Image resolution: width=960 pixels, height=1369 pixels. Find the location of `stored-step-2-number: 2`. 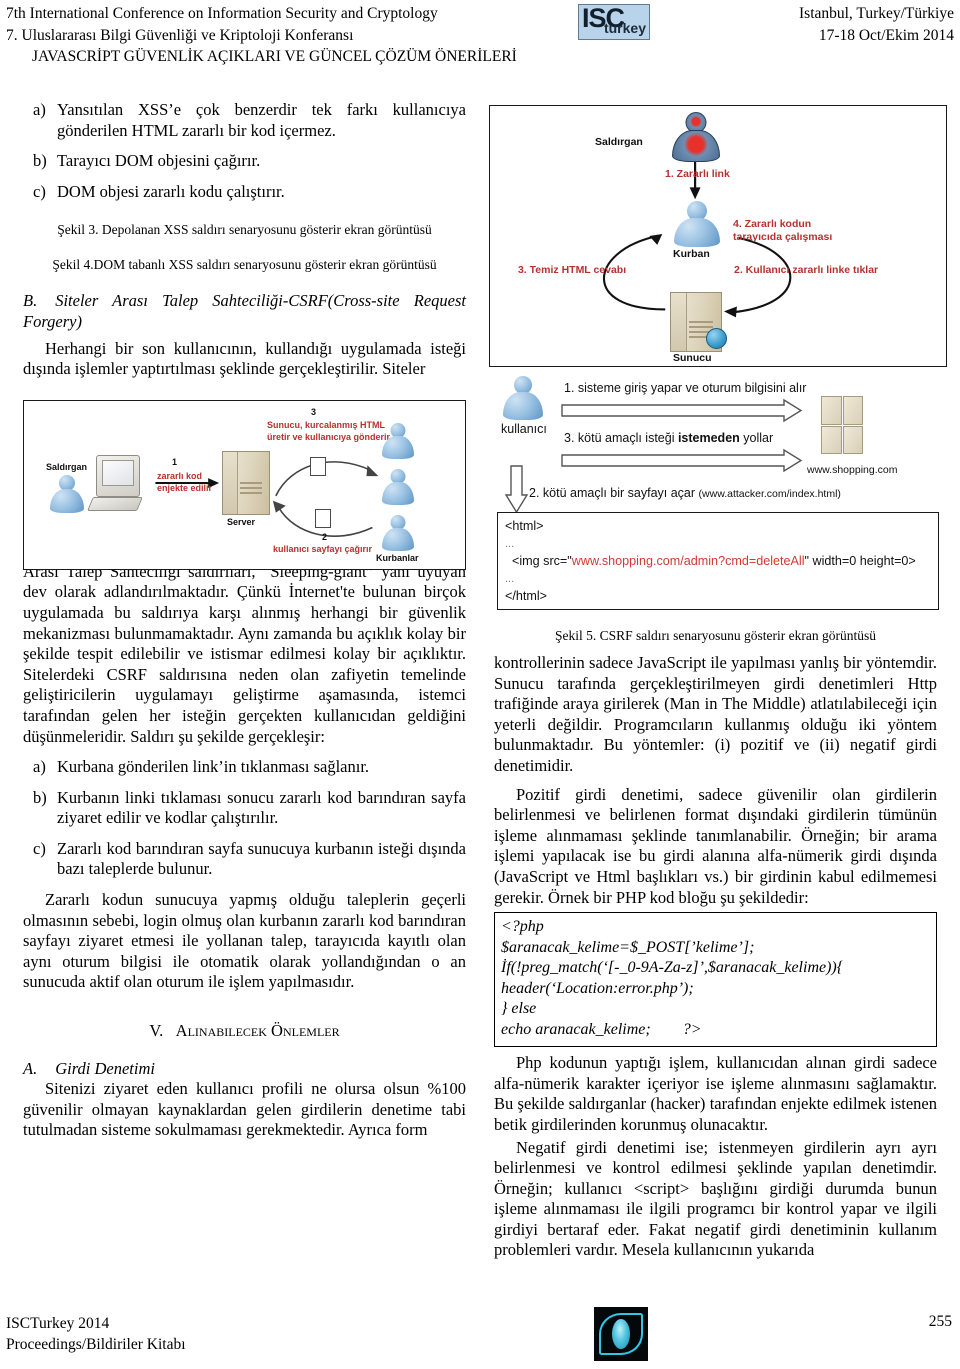

stored-step-2-number: 2 is located at coordinates (325, 537).